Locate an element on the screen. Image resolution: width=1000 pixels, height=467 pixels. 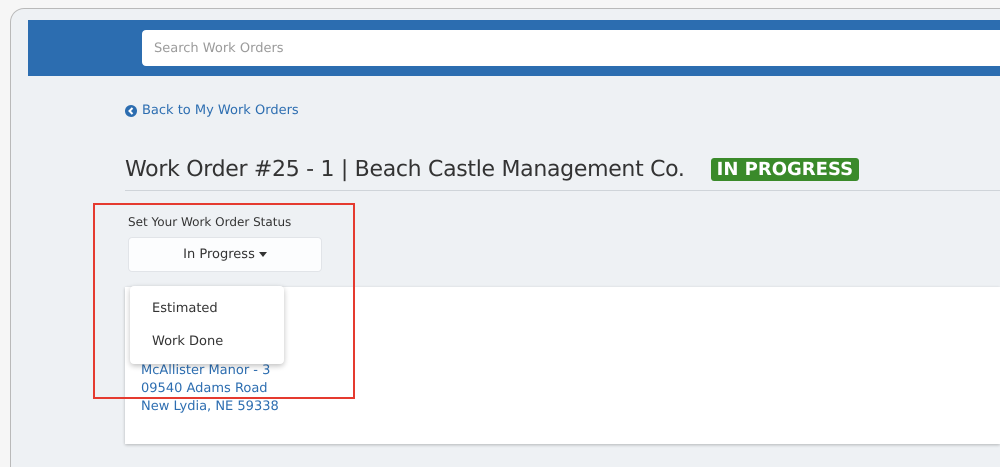
address-line: New Lydia, NE 59338 is located at coordinates (570, 406).